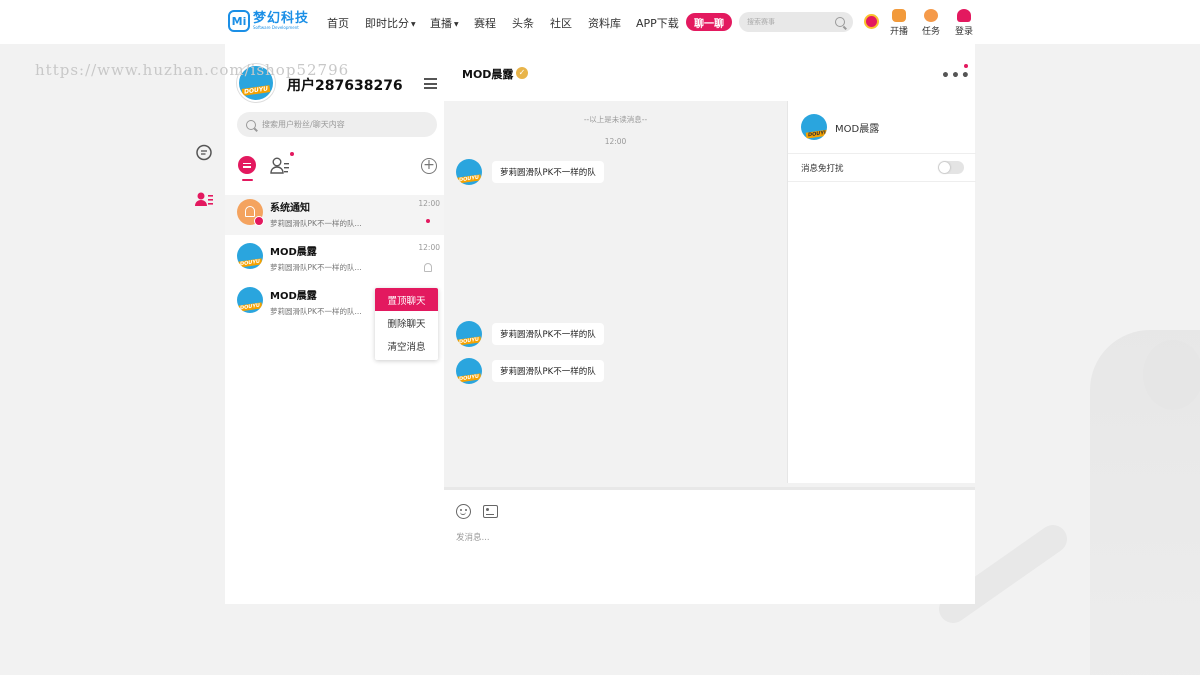 Image resolution: width=1200 pixels, height=675 pixels. Describe the element at coordinates (964, 15) in the screenshot. I see `user-icon` at that location.